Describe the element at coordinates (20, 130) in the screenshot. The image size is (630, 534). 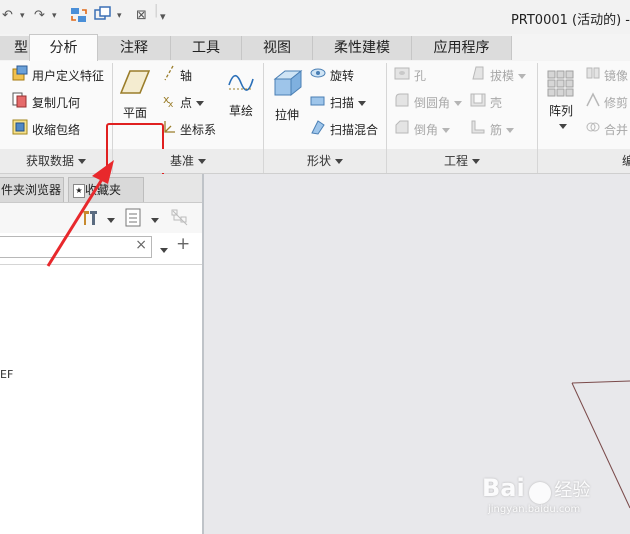
I see `shrinkwrap-icon` at that location.